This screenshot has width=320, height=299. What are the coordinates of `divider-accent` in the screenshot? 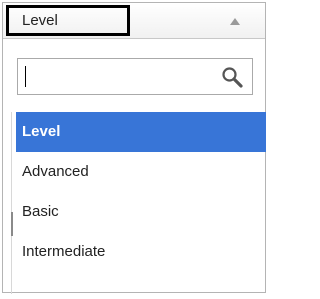 It's located at (12, 224).